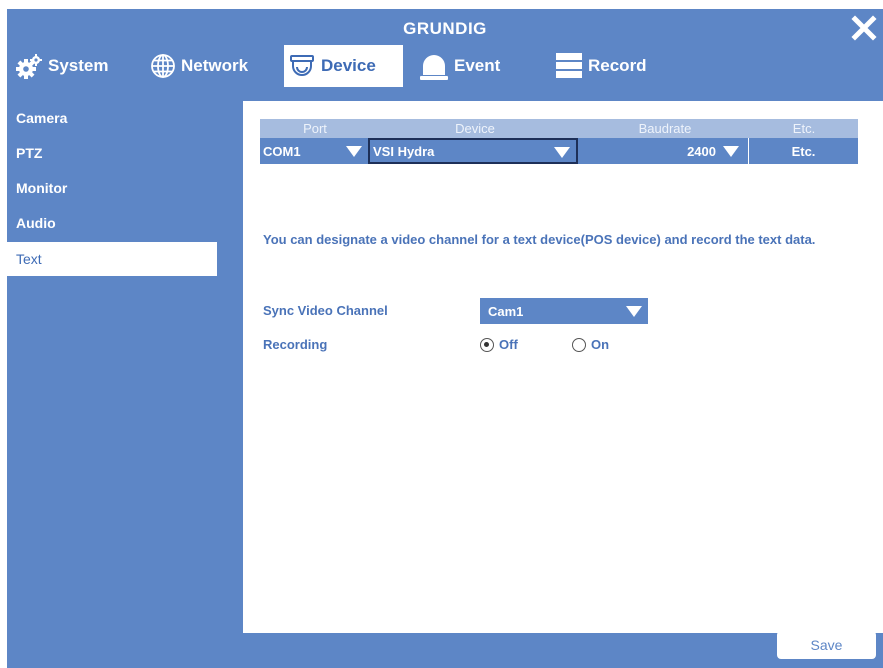 The image size is (883, 668). Describe the element at coordinates (579, 344) in the screenshot. I see `radio-unchecked-icon` at that location.